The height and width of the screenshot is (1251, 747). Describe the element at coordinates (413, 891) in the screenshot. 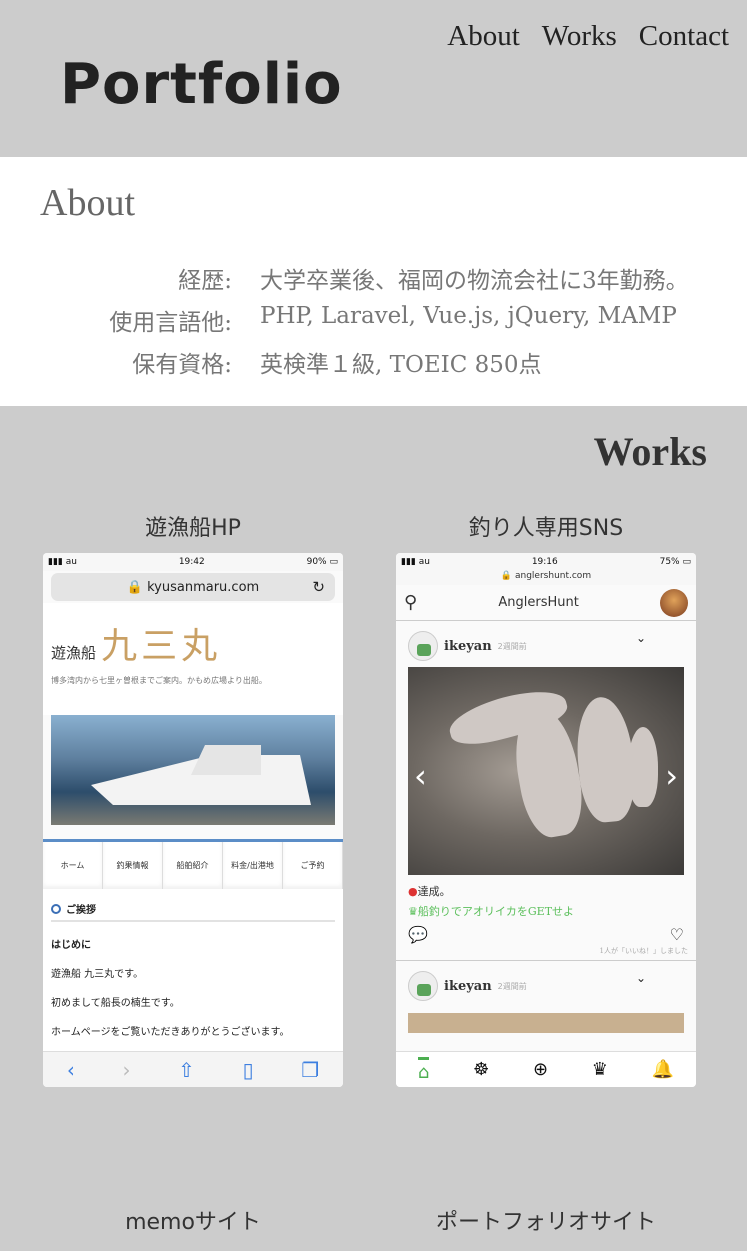

I see `celebration-icon: ●` at that location.